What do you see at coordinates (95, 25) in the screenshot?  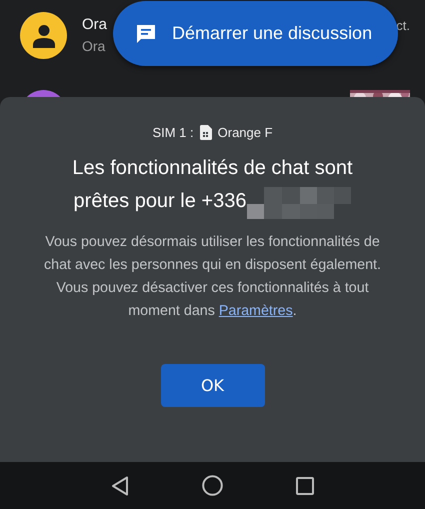 I see `contact-name: Ora` at bounding box center [95, 25].